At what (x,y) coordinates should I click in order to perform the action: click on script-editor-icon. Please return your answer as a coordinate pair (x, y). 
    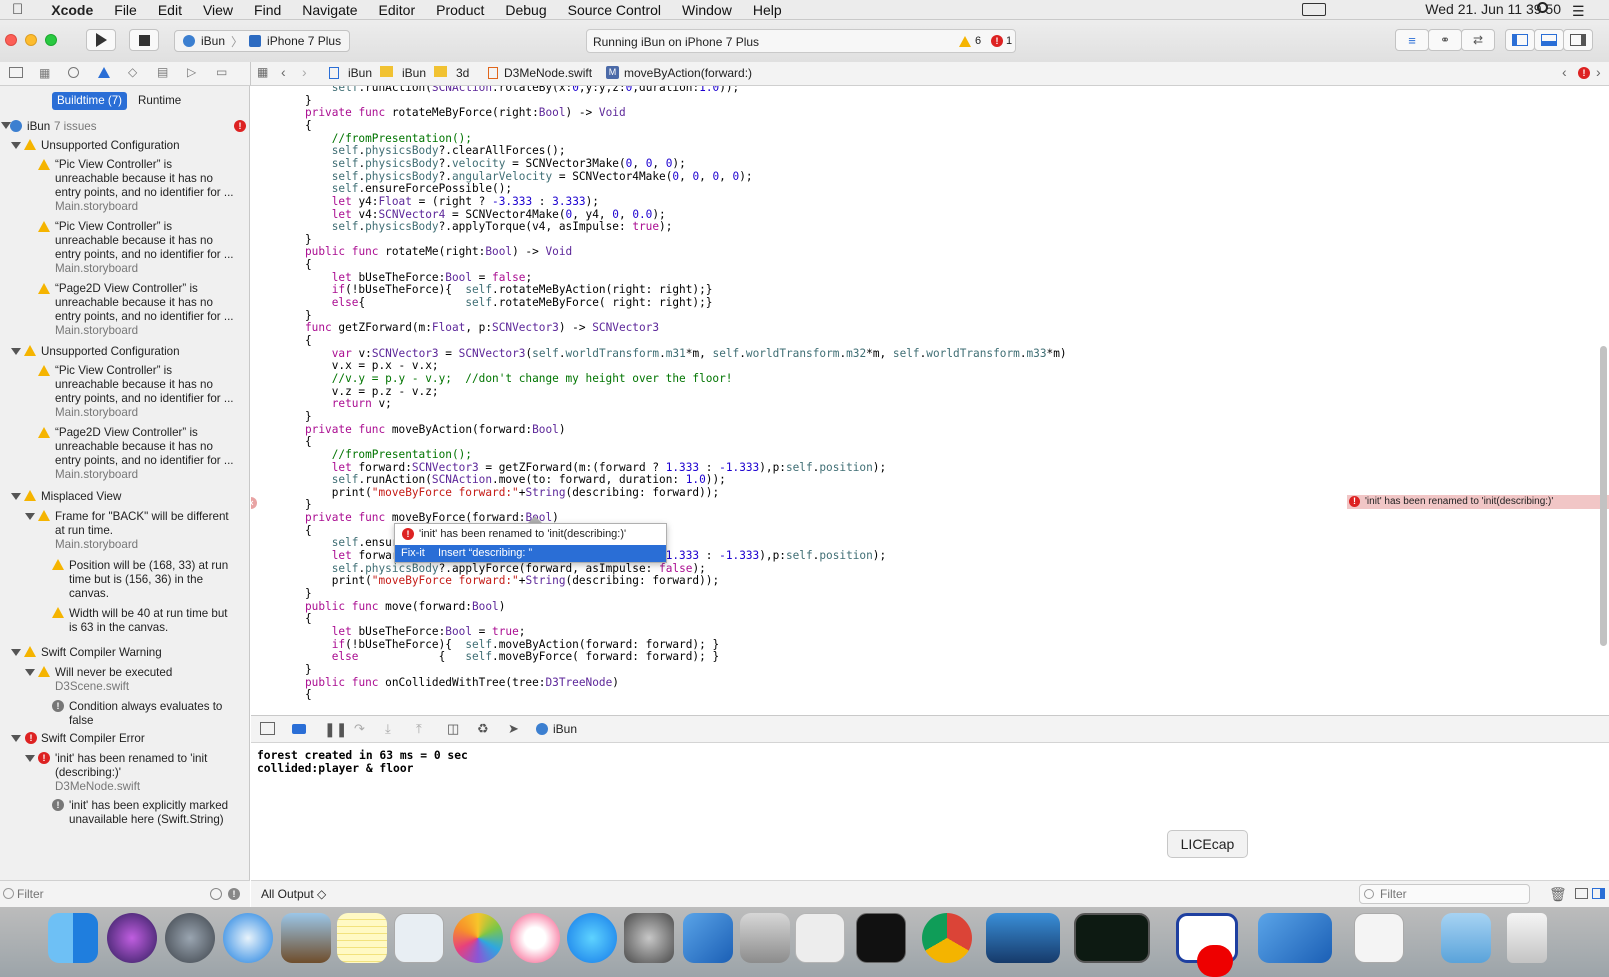
    Looking at the image, I should click on (820, 938).